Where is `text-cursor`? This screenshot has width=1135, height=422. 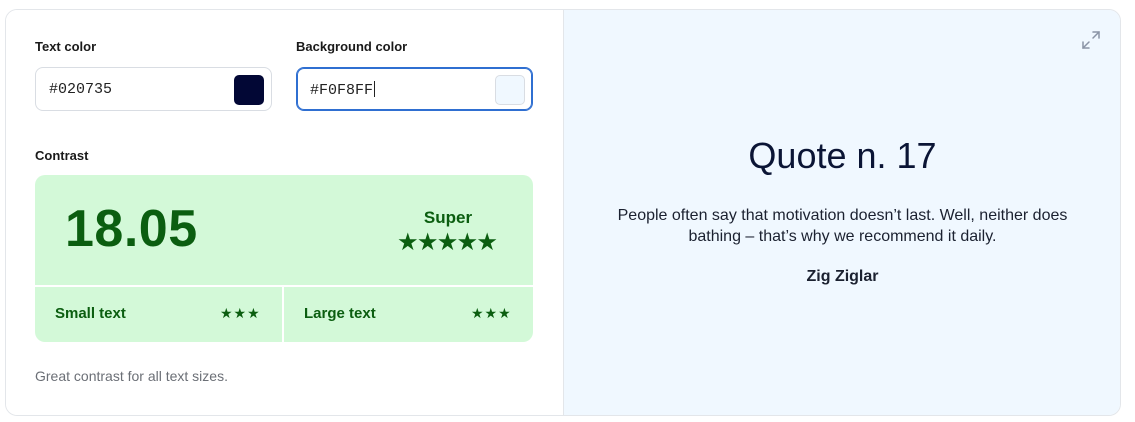 text-cursor is located at coordinates (375, 89).